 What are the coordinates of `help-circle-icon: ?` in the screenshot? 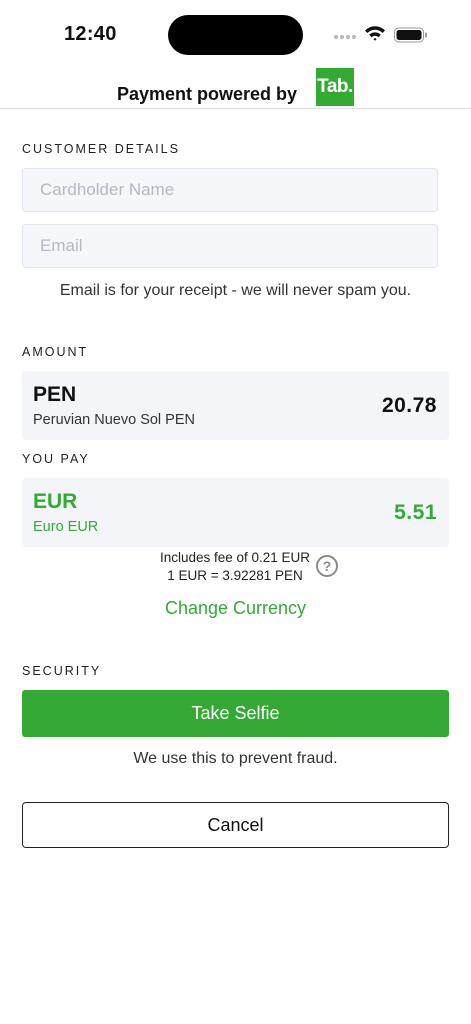 It's located at (327, 566).